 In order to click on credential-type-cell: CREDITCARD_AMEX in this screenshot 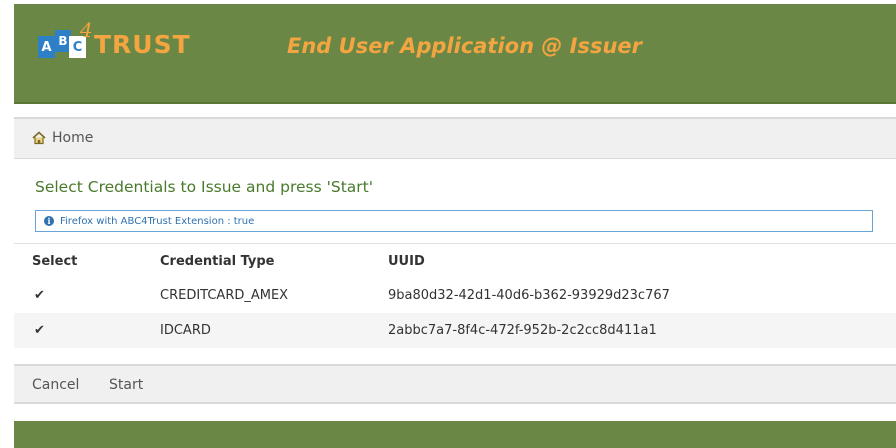, I will do `click(224, 295)`.